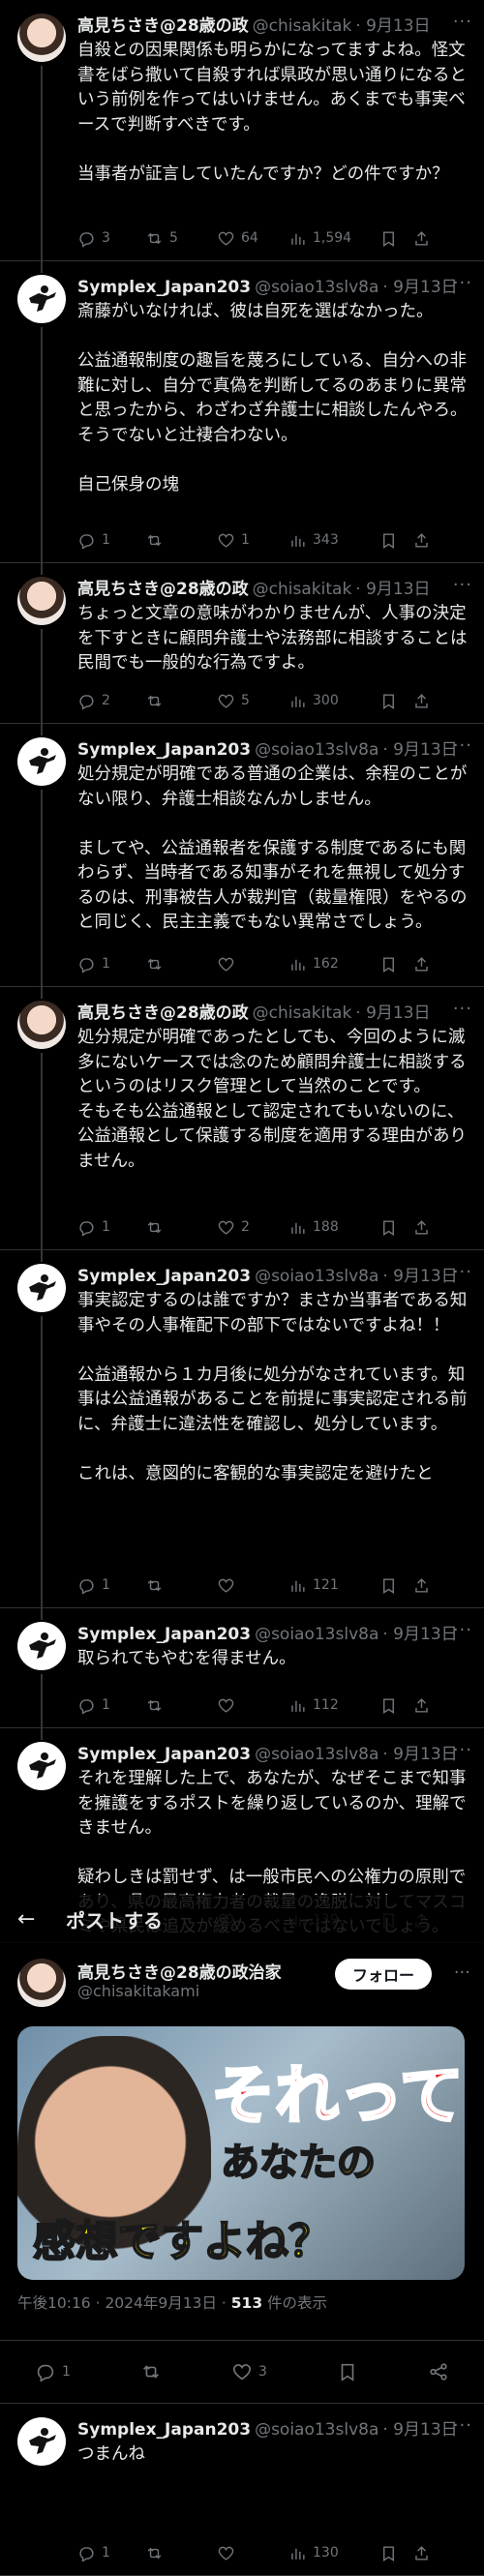 Image resolution: width=484 pixels, height=2576 pixels. I want to click on views-button: 1,594, so click(333, 238).